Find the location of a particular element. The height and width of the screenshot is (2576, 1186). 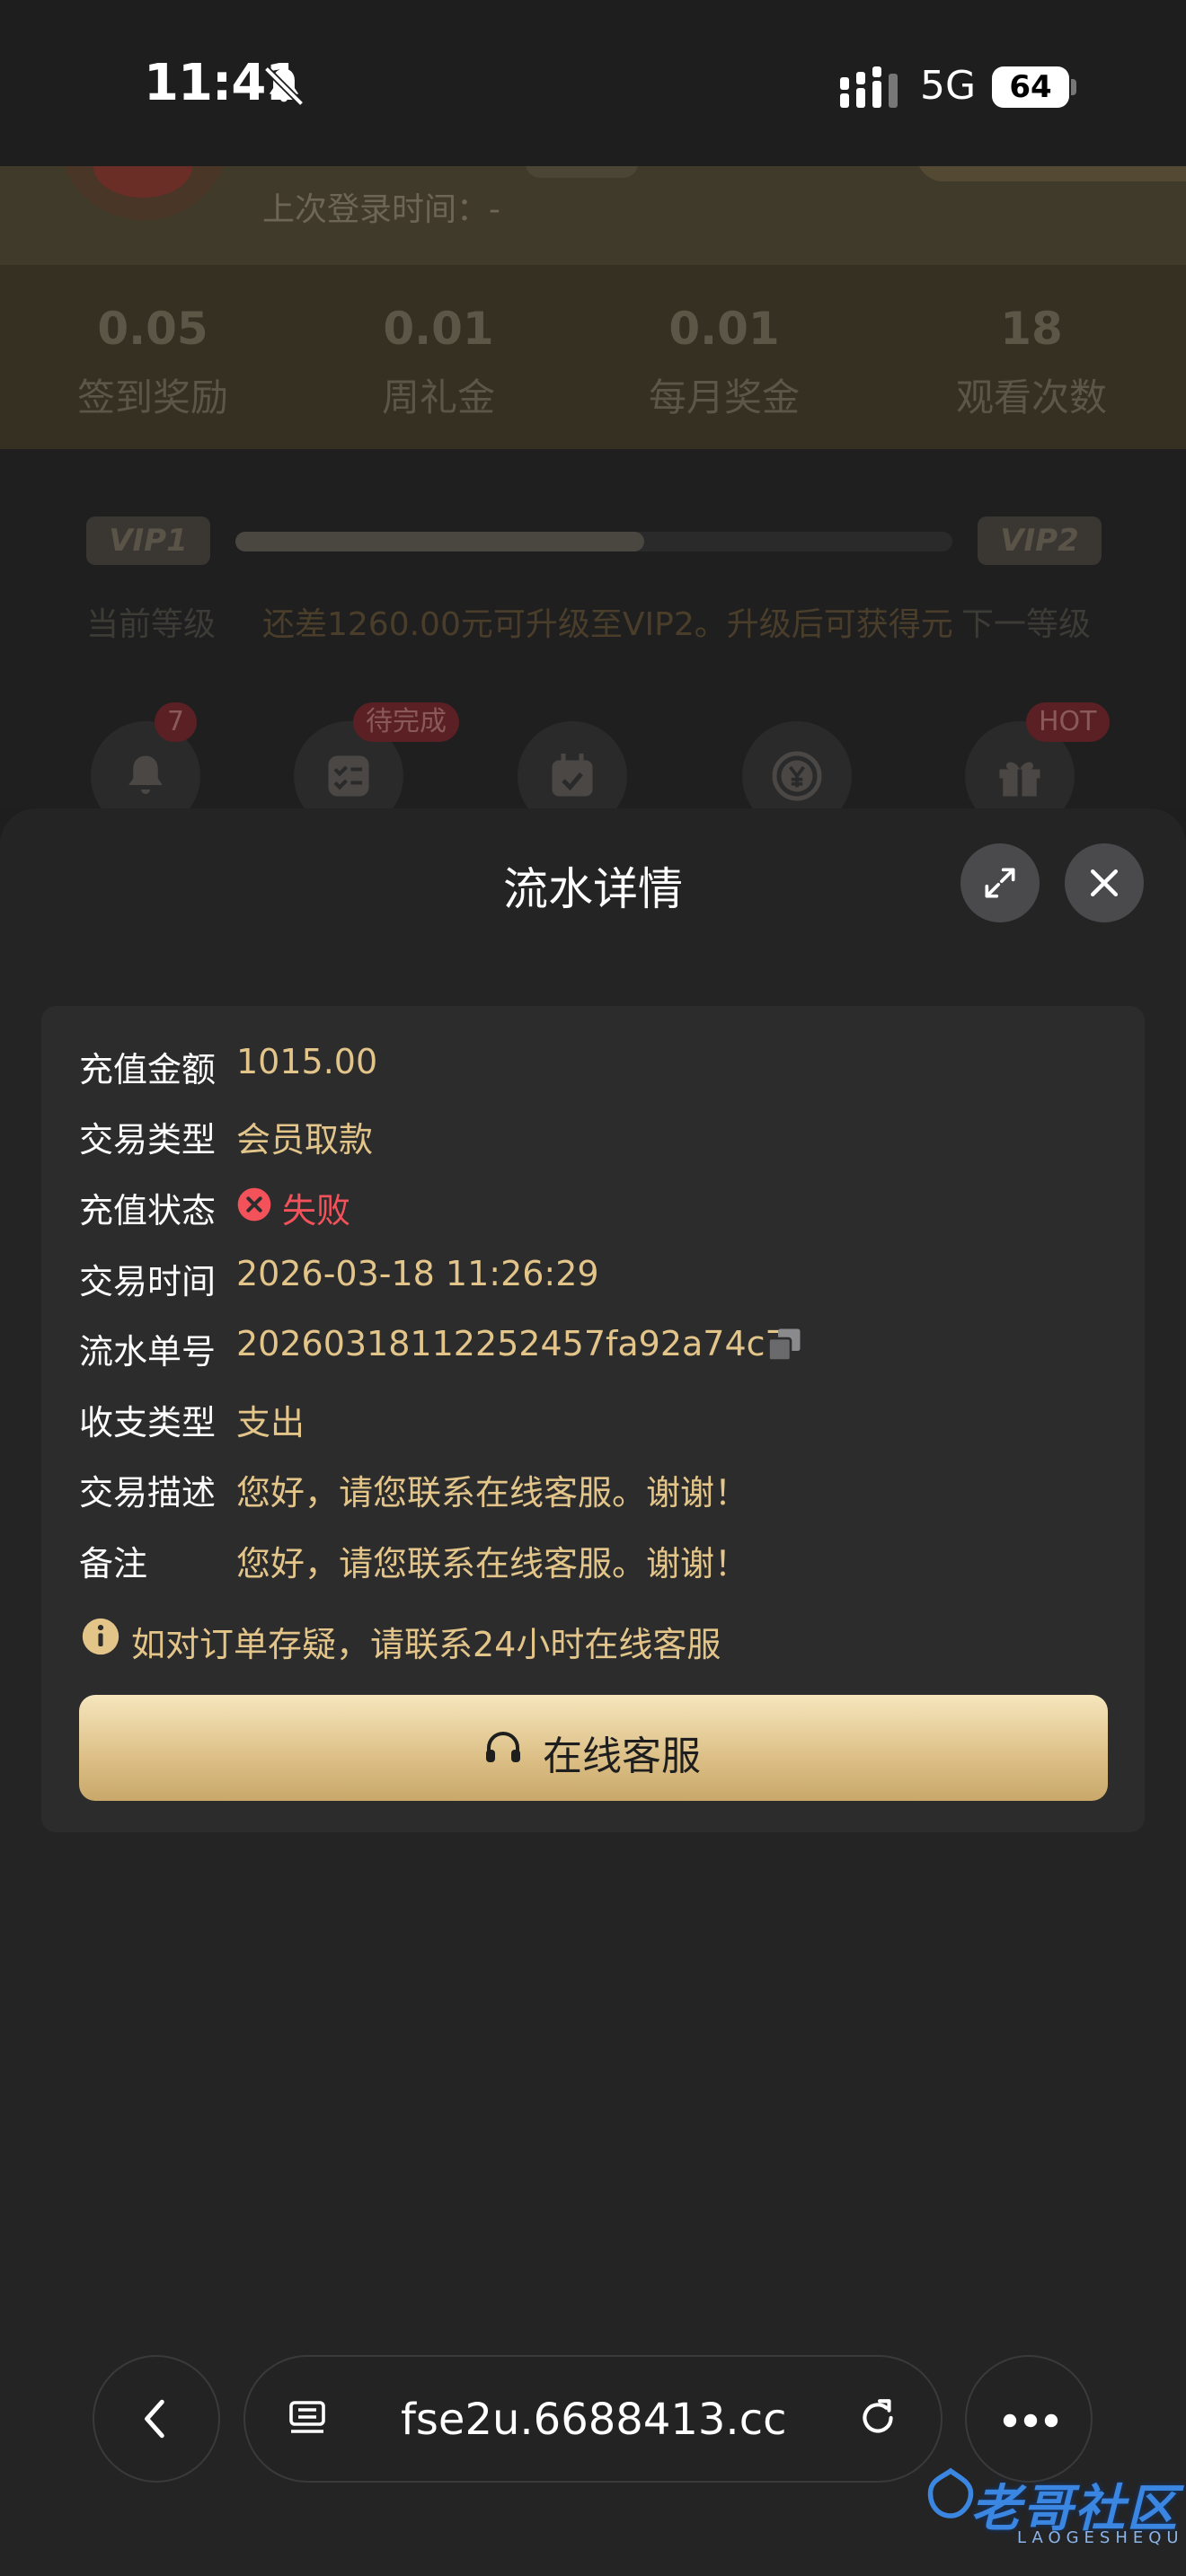

ellipsis-icon is located at coordinates (1030, 2420).